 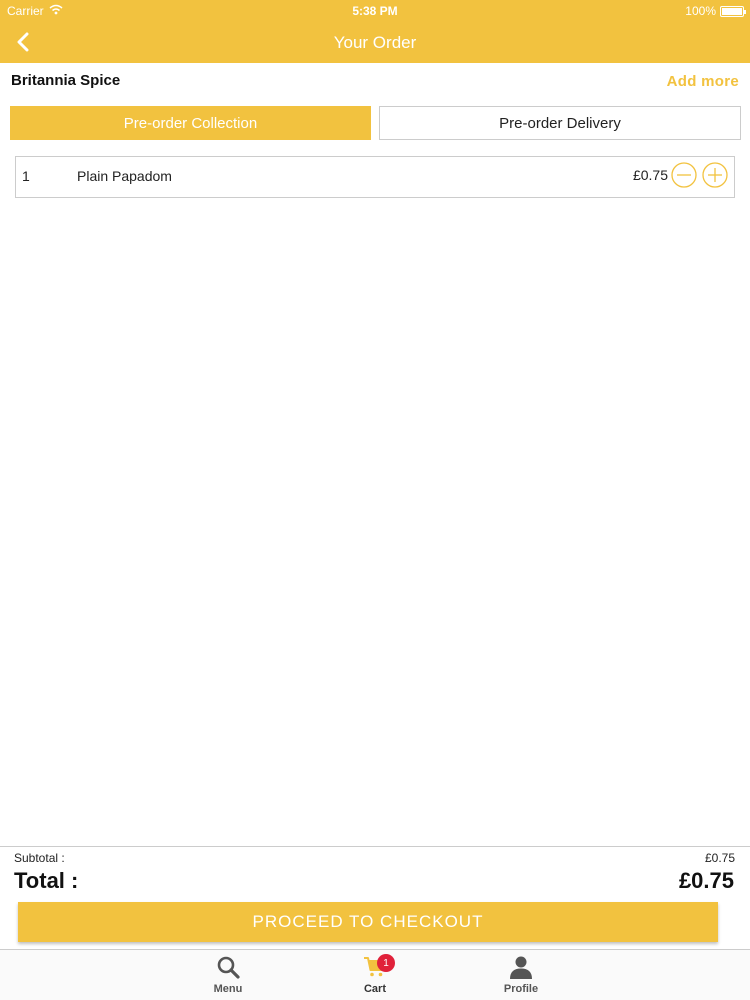 I want to click on decrease-quantity-button, so click(x=684, y=175).